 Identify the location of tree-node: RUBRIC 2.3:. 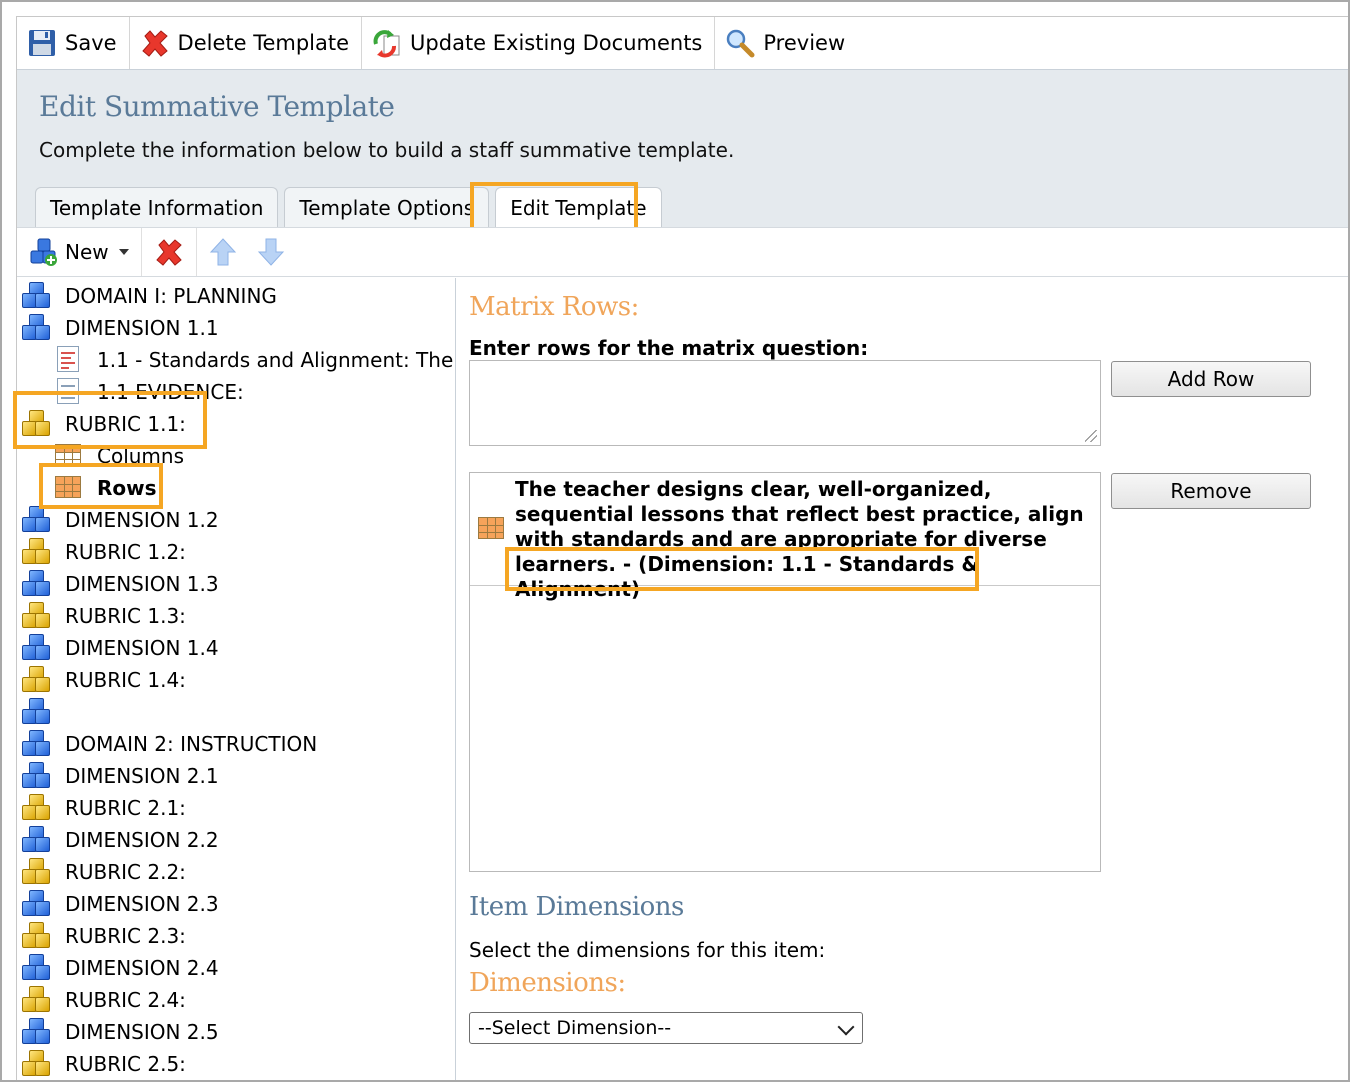
(103, 936).